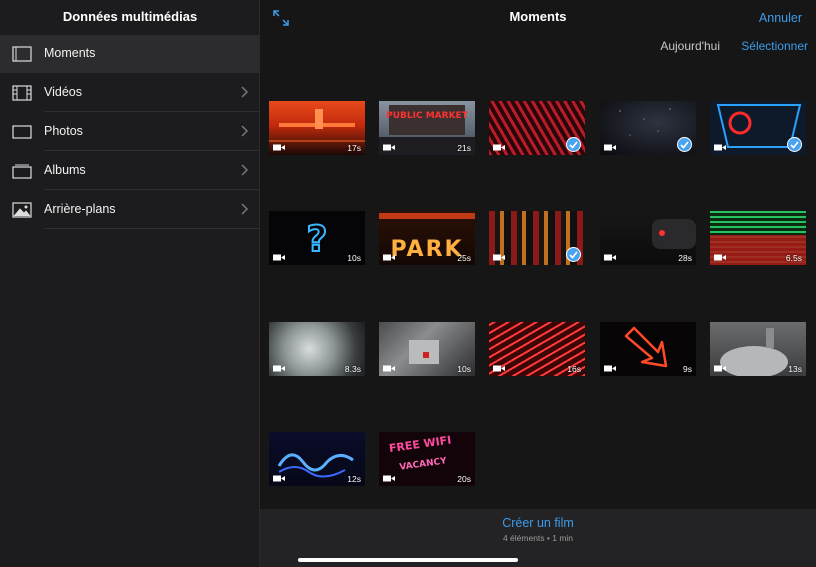 Image resolution: width=816 pixels, height=567 pixels. What do you see at coordinates (464, 258) in the screenshot?
I see `clip-duration: 25s` at bounding box center [464, 258].